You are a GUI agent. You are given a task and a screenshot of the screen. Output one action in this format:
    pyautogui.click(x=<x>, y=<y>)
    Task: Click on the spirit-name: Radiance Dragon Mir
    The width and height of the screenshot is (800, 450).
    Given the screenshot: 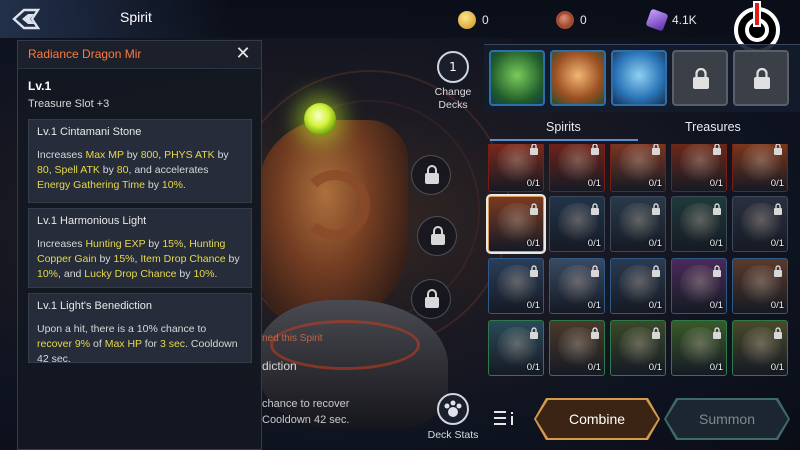 What is the action you would take?
    pyautogui.click(x=85, y=54)
    